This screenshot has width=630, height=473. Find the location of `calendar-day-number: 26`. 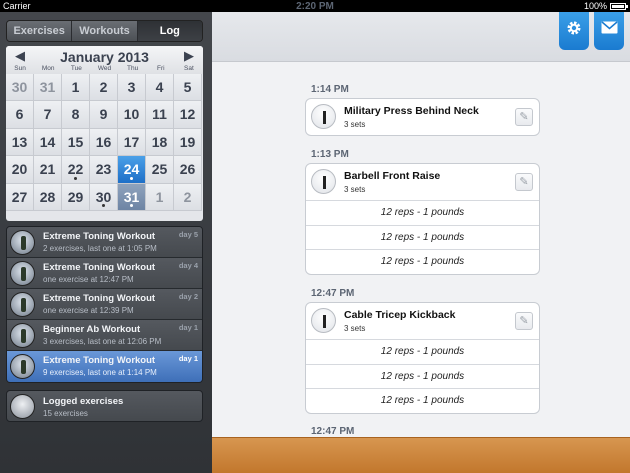

calendar-day-number: 26 is located at coordinates (187, 169).